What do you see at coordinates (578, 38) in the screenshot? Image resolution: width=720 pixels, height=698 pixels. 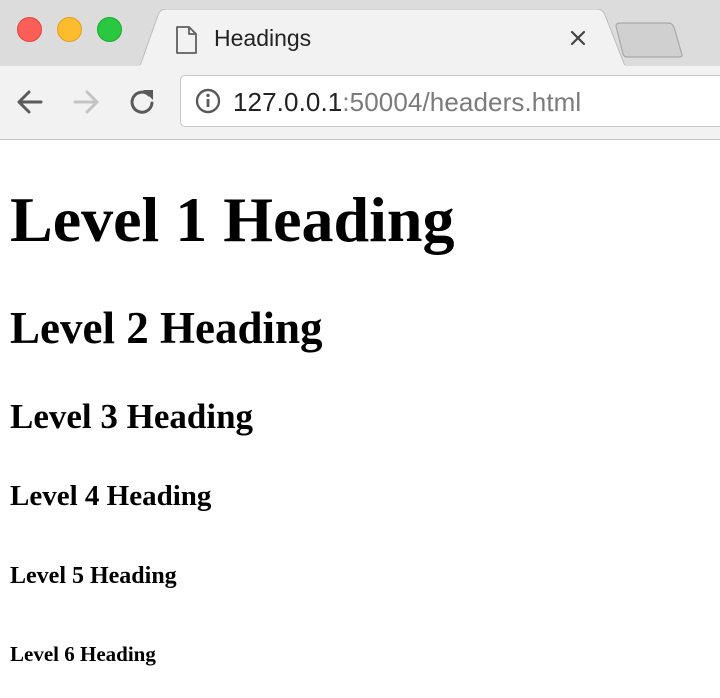 I see `close-icon` at bounding box center [578, 38].